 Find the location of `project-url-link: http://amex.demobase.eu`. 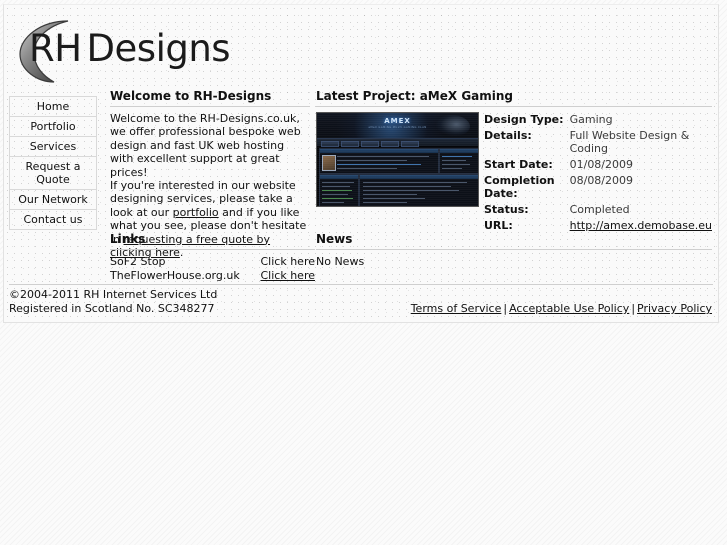

project-url-link: http://amex.demobase.eu is located at coordinates (641, 225).